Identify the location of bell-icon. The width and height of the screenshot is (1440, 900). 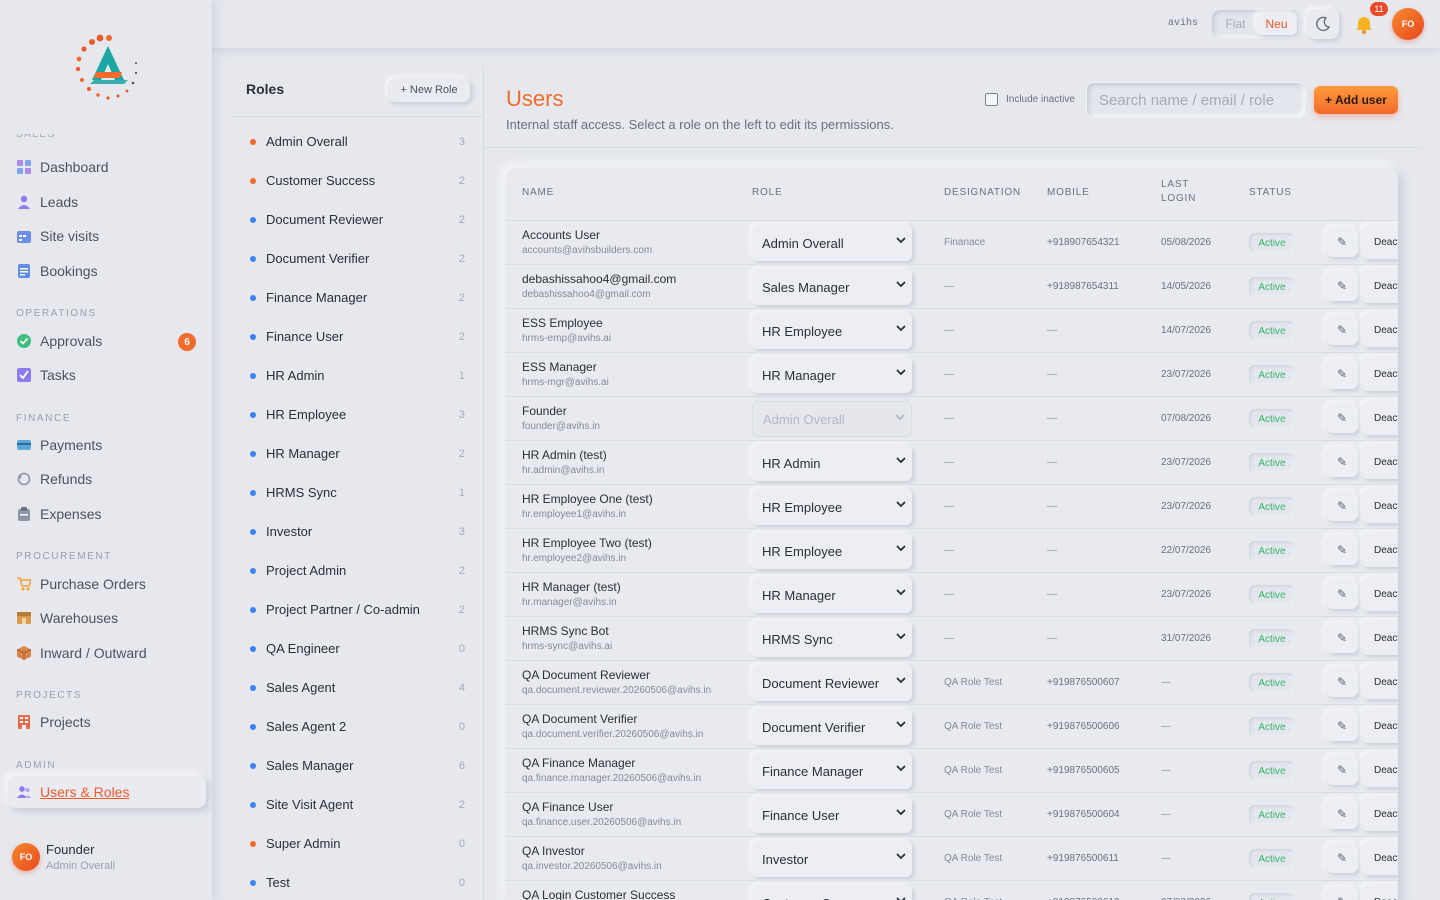
(1364, 24).